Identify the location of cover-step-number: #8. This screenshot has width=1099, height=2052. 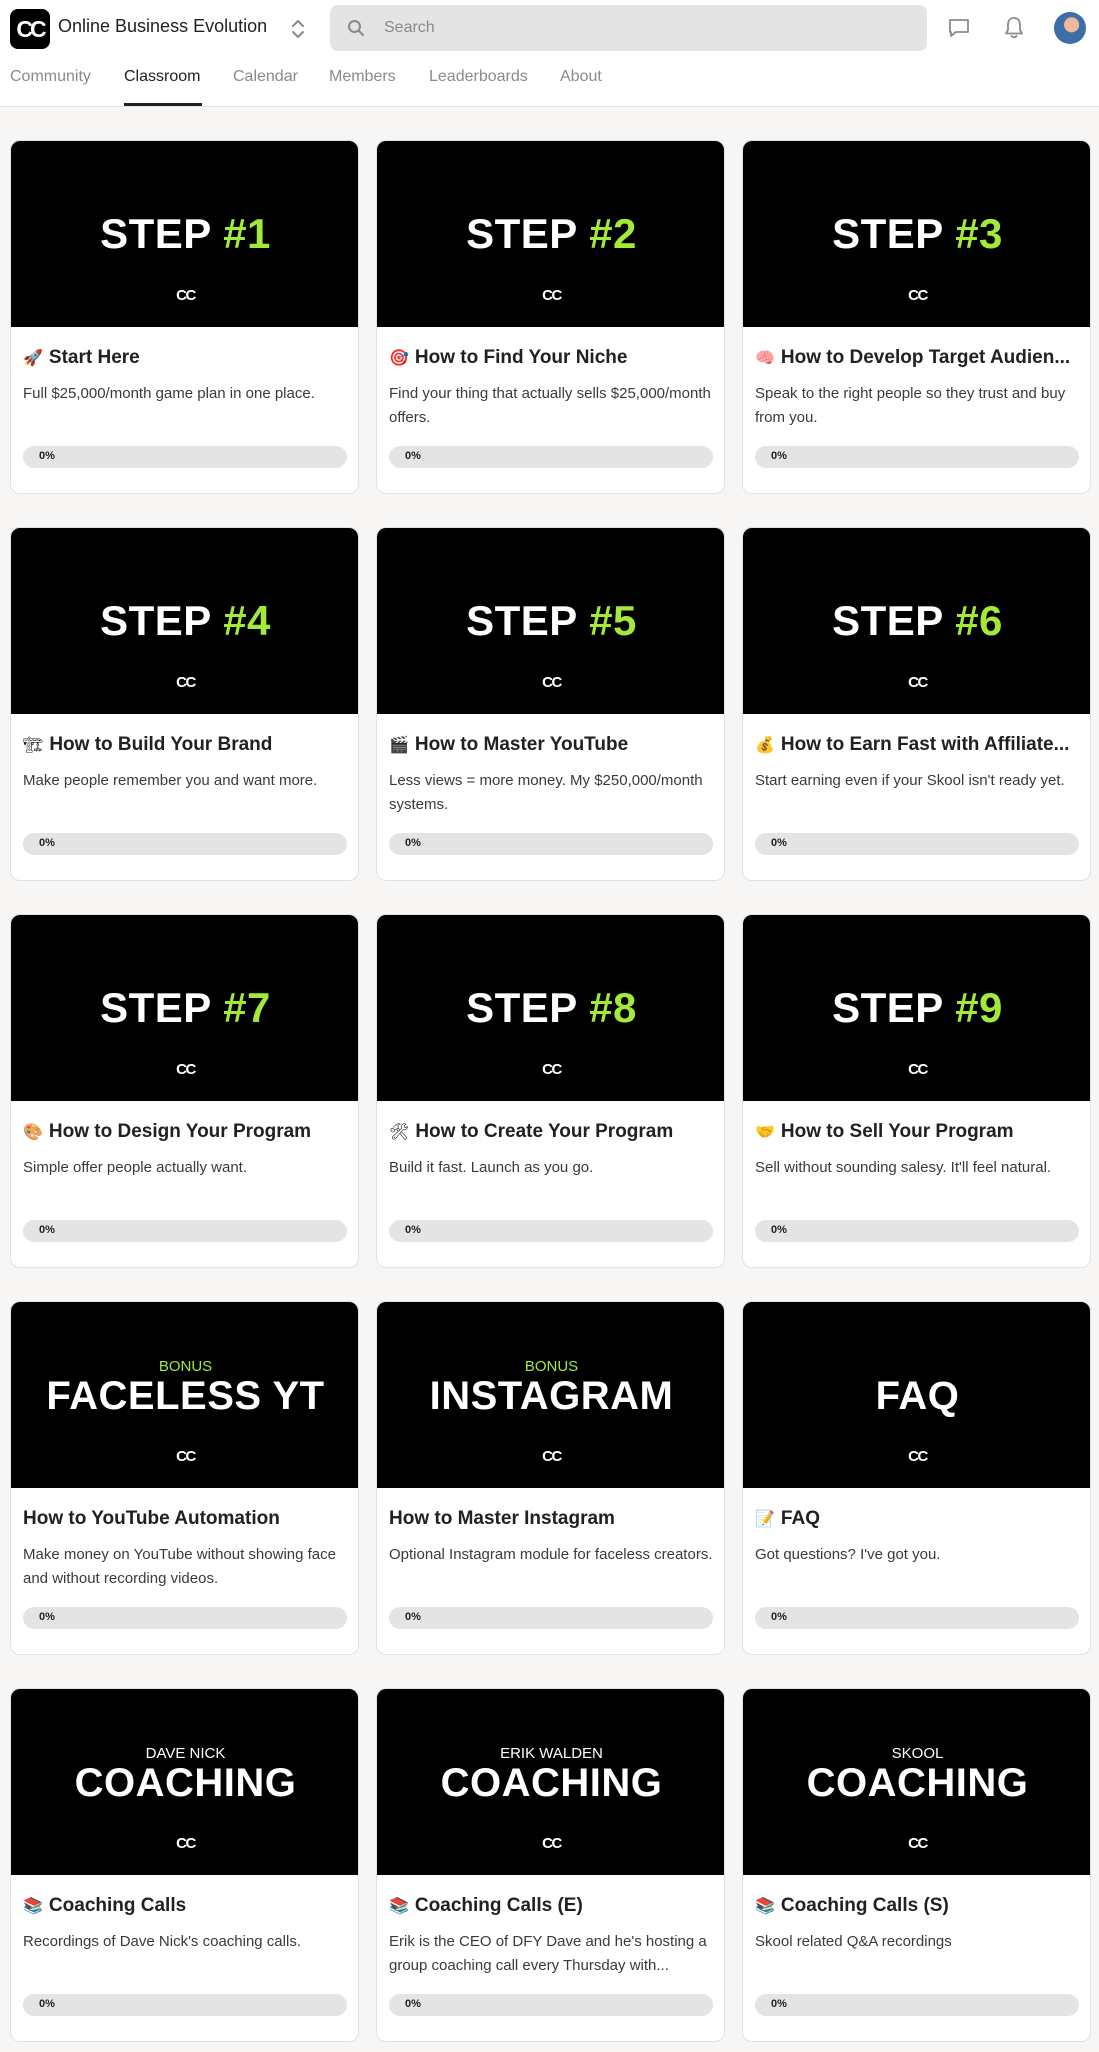
(613, 1007).